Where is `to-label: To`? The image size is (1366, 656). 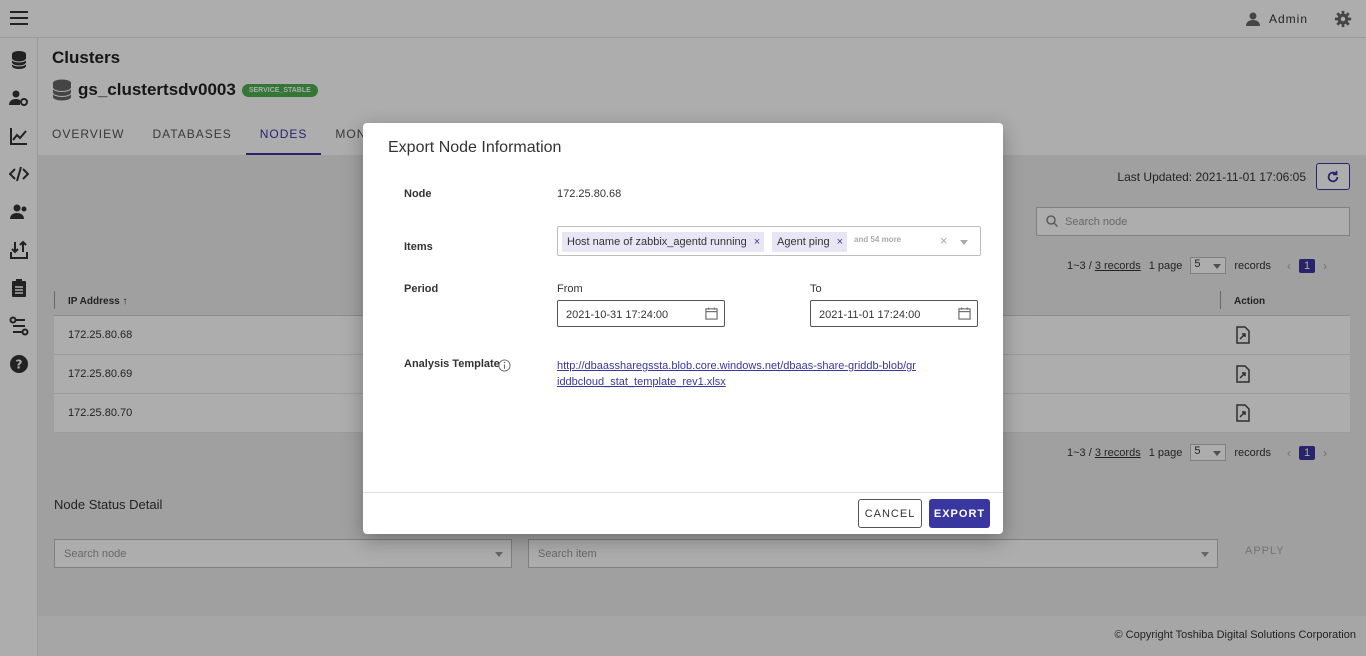 to-label: To is located at coordinates (816, 289).